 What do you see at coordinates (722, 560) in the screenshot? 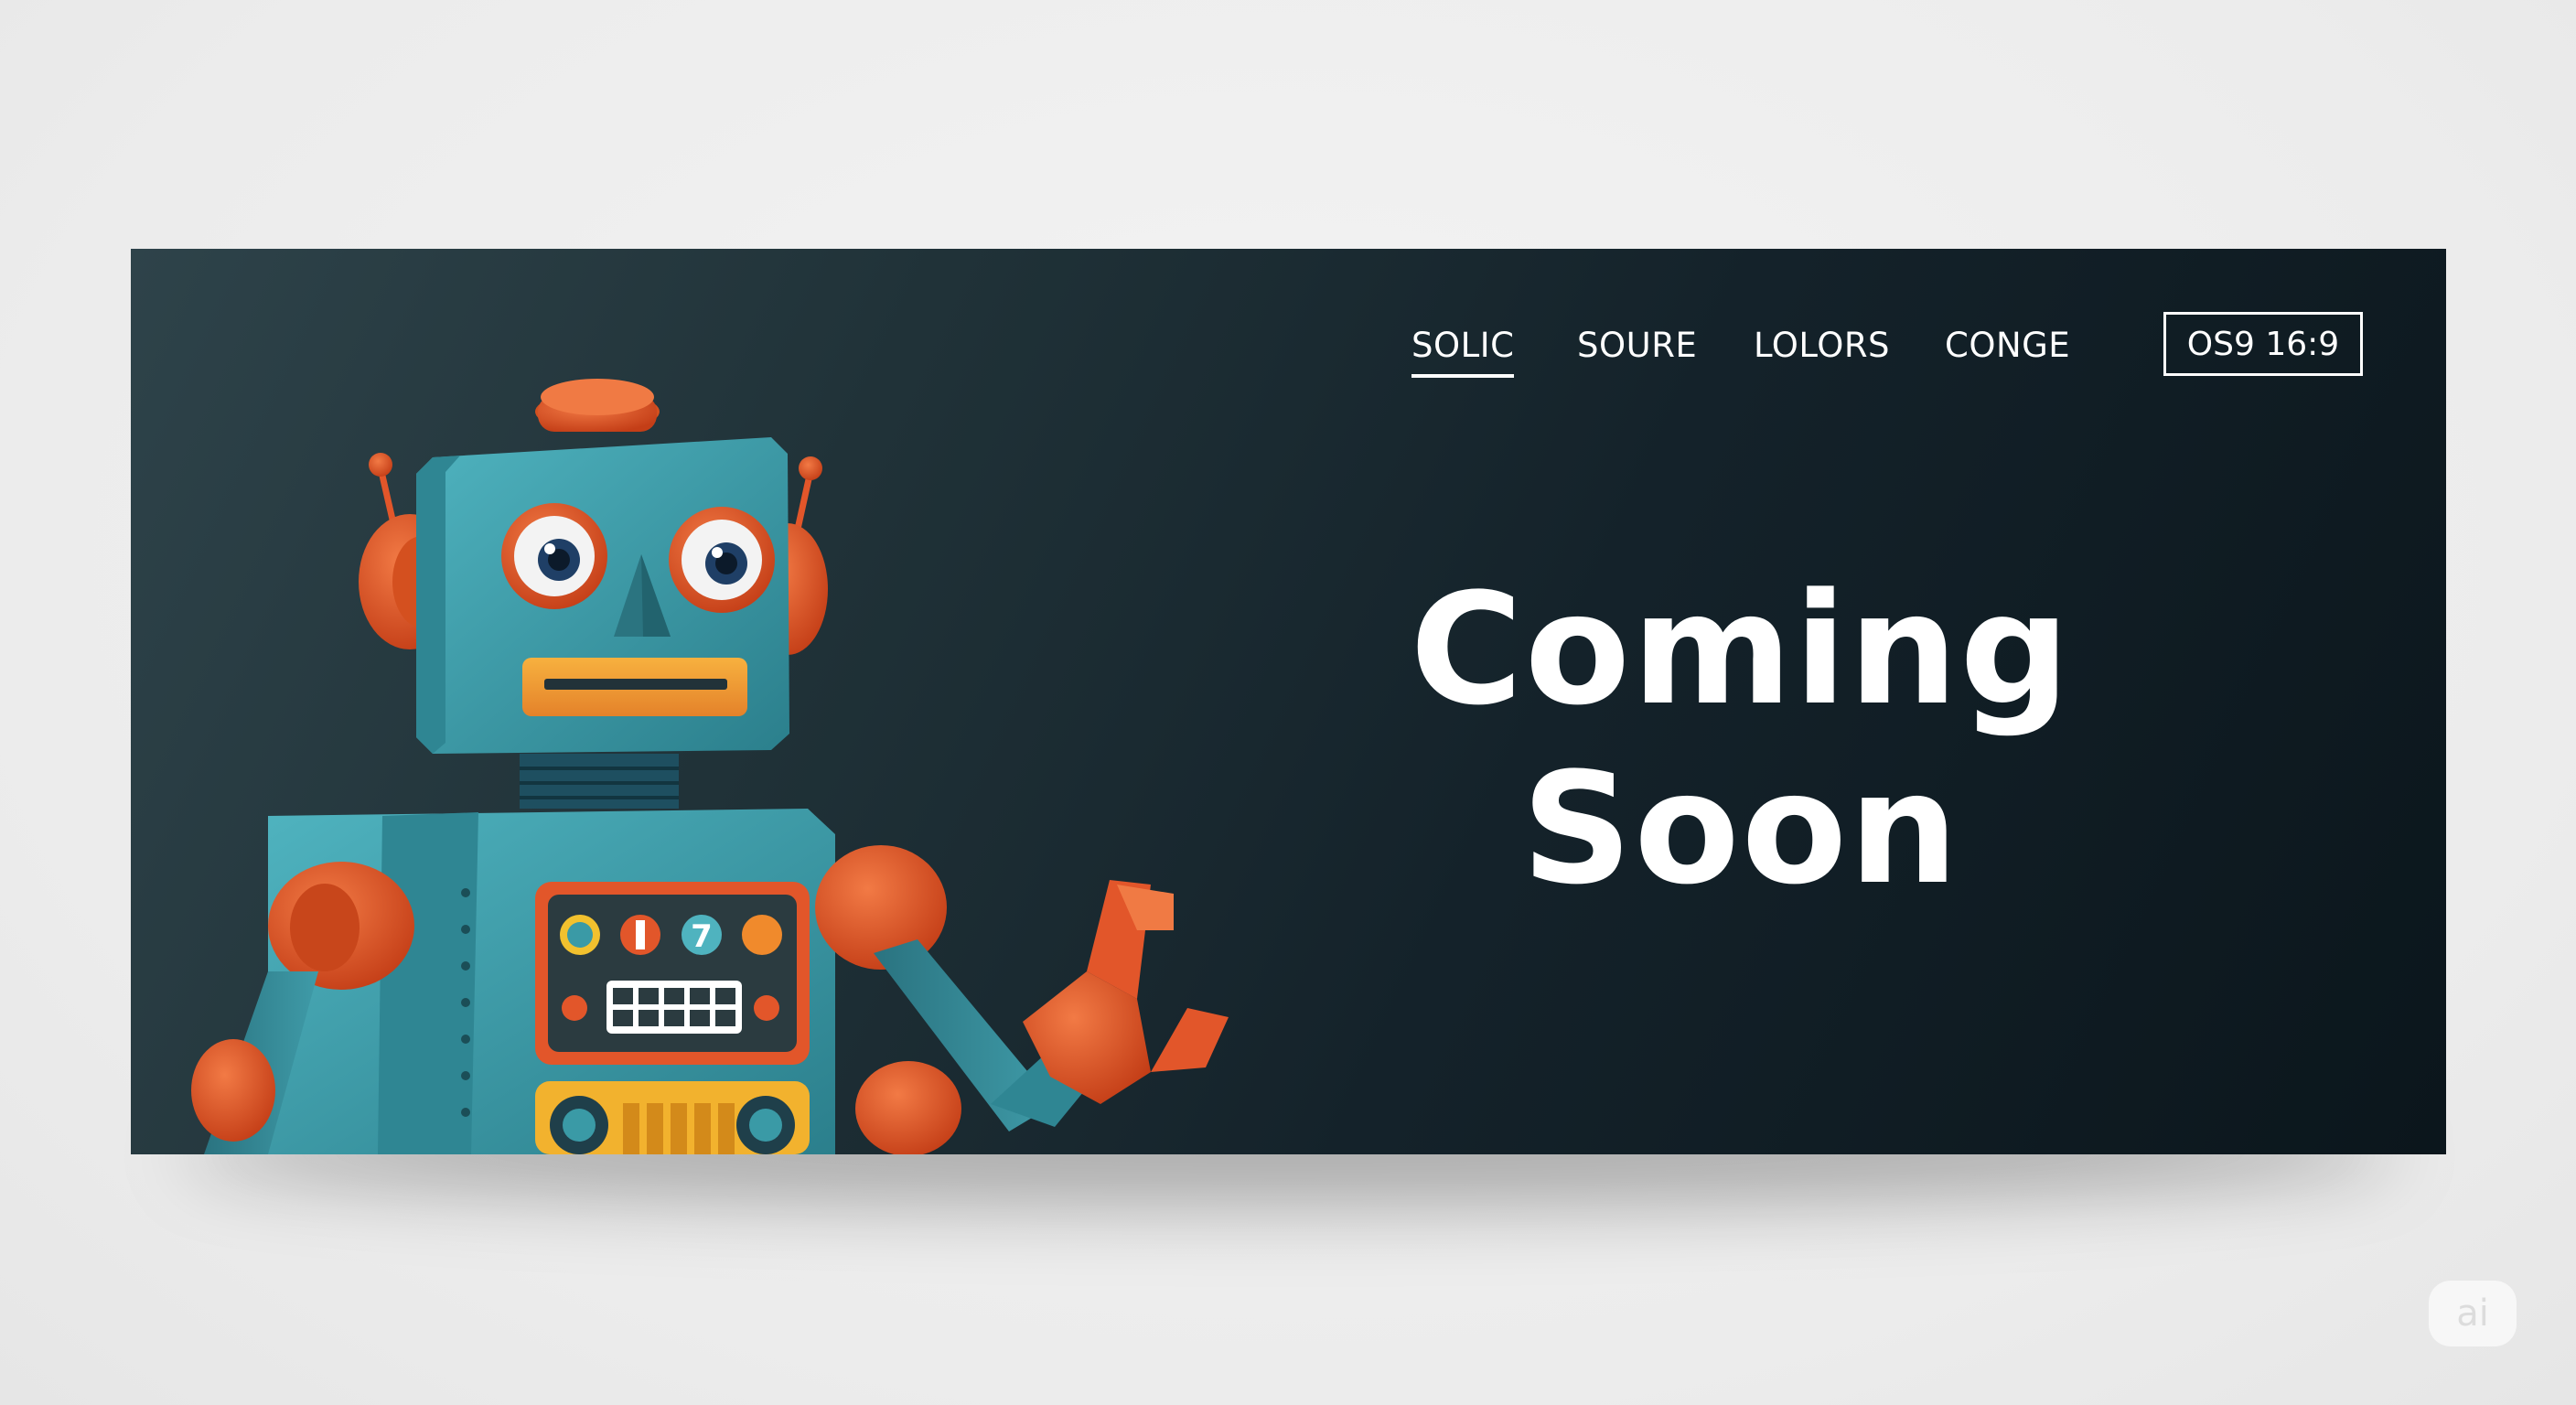
I see `eye-right-icon` at bounding box center [722, 560].